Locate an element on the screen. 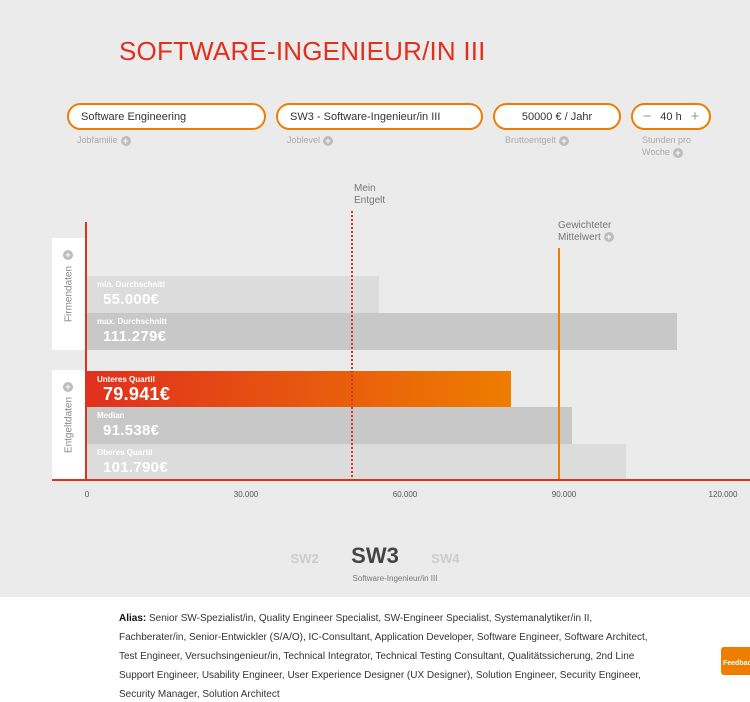  joblevel-caption: Joblevel + is located at coordinates (310, 140).